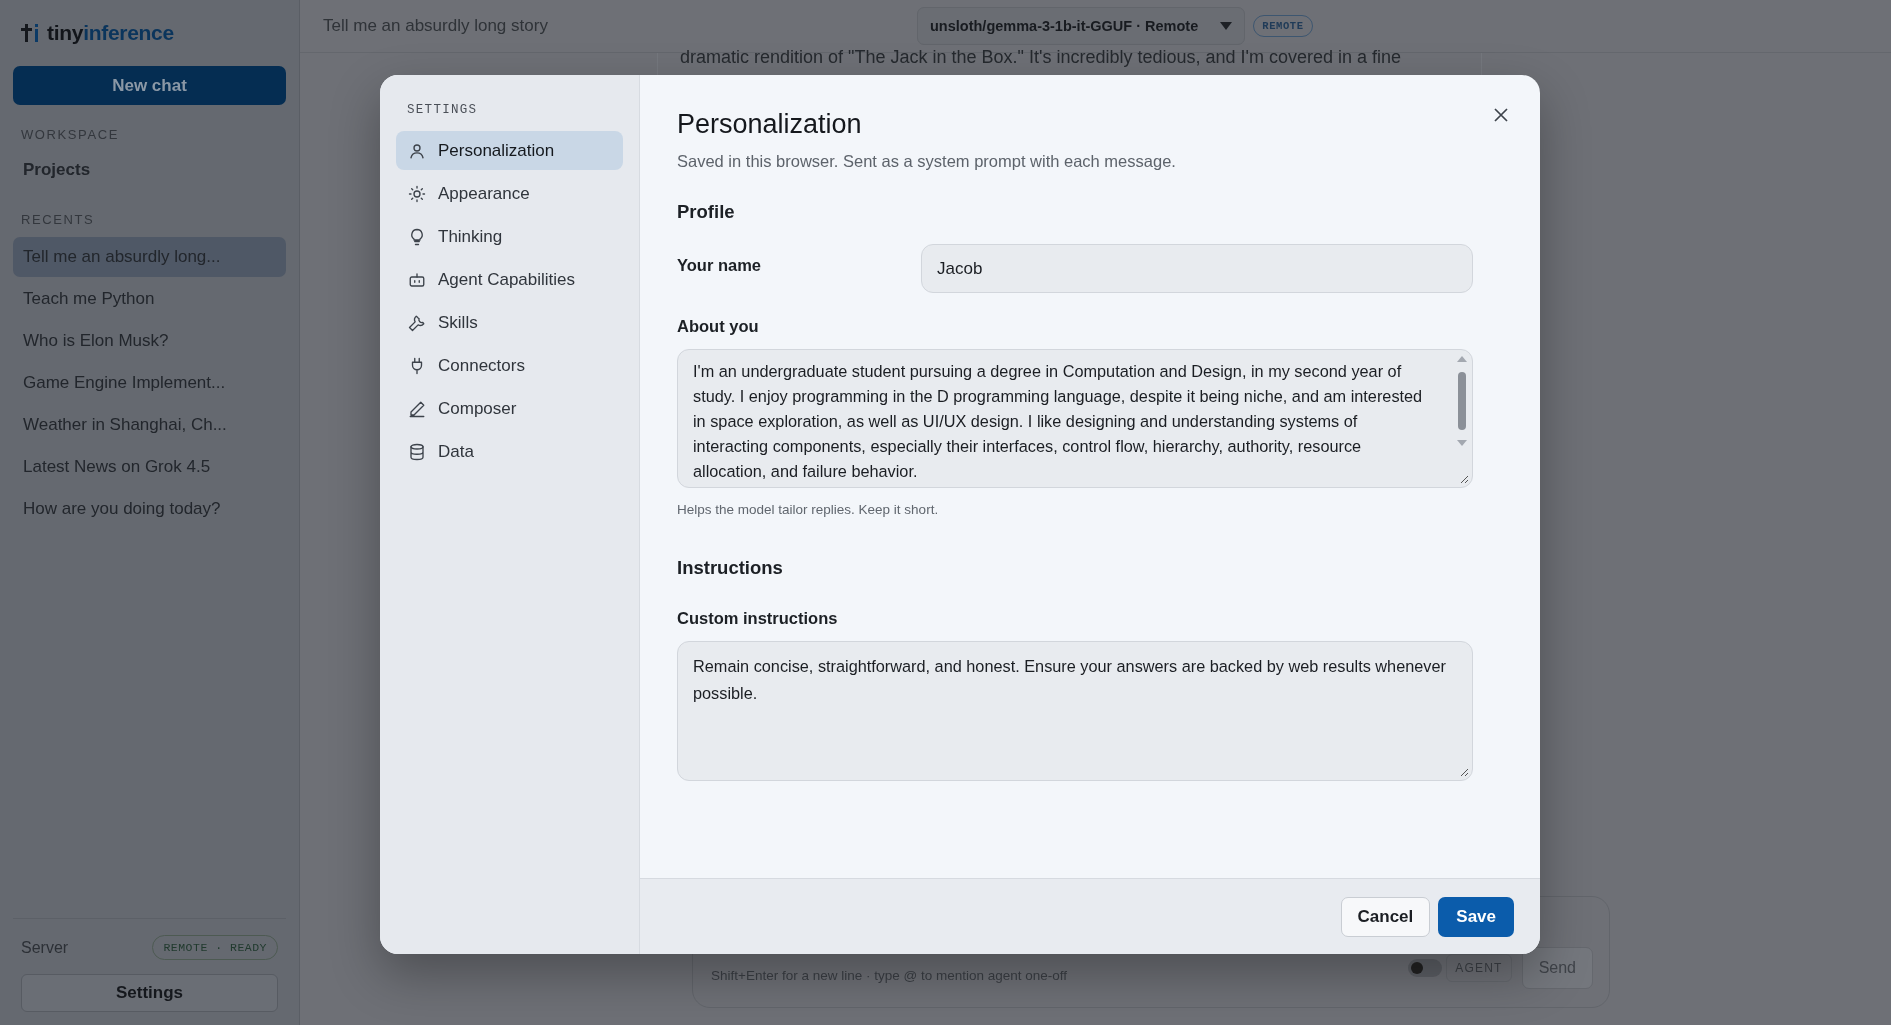 The width and height of the screenshot is (1891, 1025). Describe the element at coordinates (442, 110) in the screenshot. I see `nav-heading: SETTINGS` at that location.